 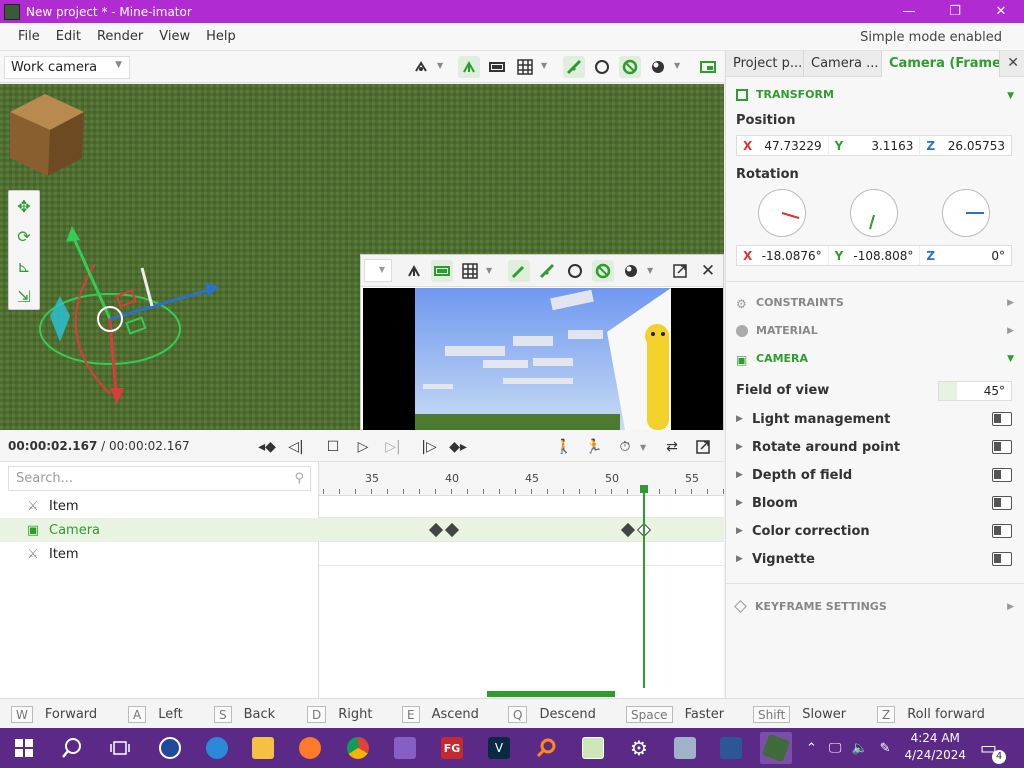 I want to click on notepad-icon, so click(x=593, y=748).